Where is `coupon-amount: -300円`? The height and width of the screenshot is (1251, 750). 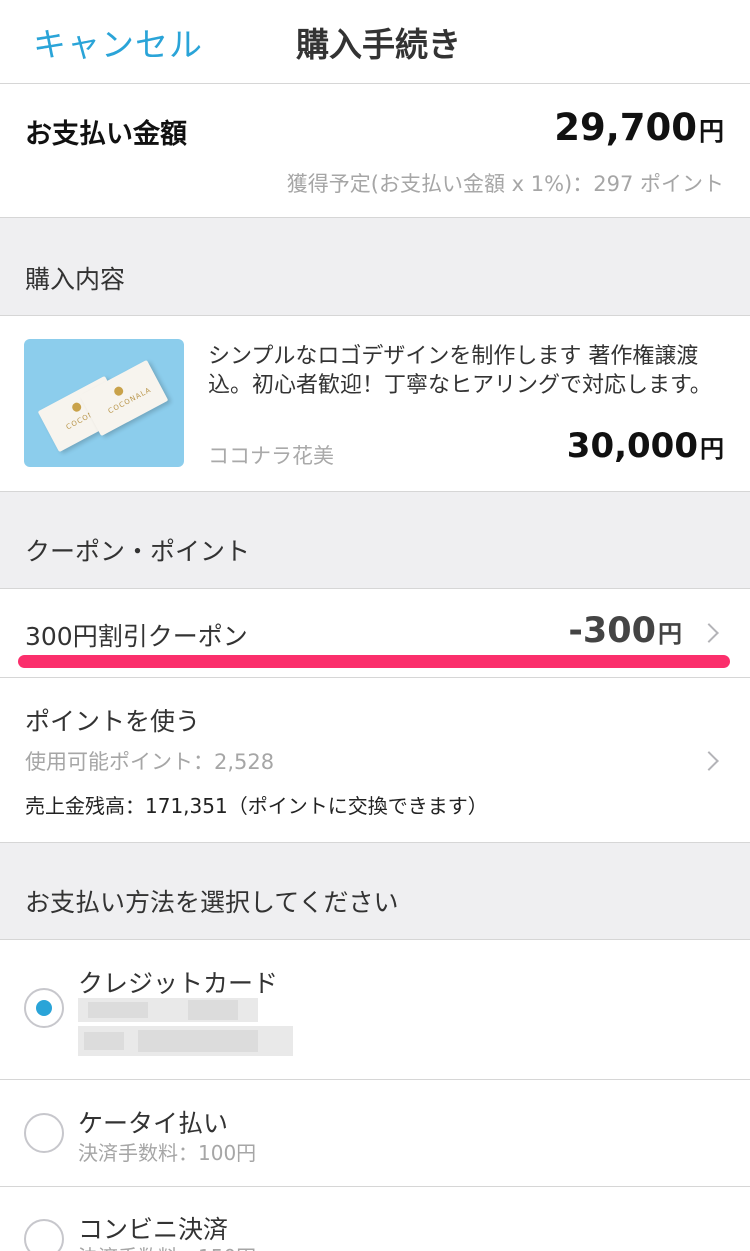 coupon-amount: -300円 is located at coordinates (625, 631).